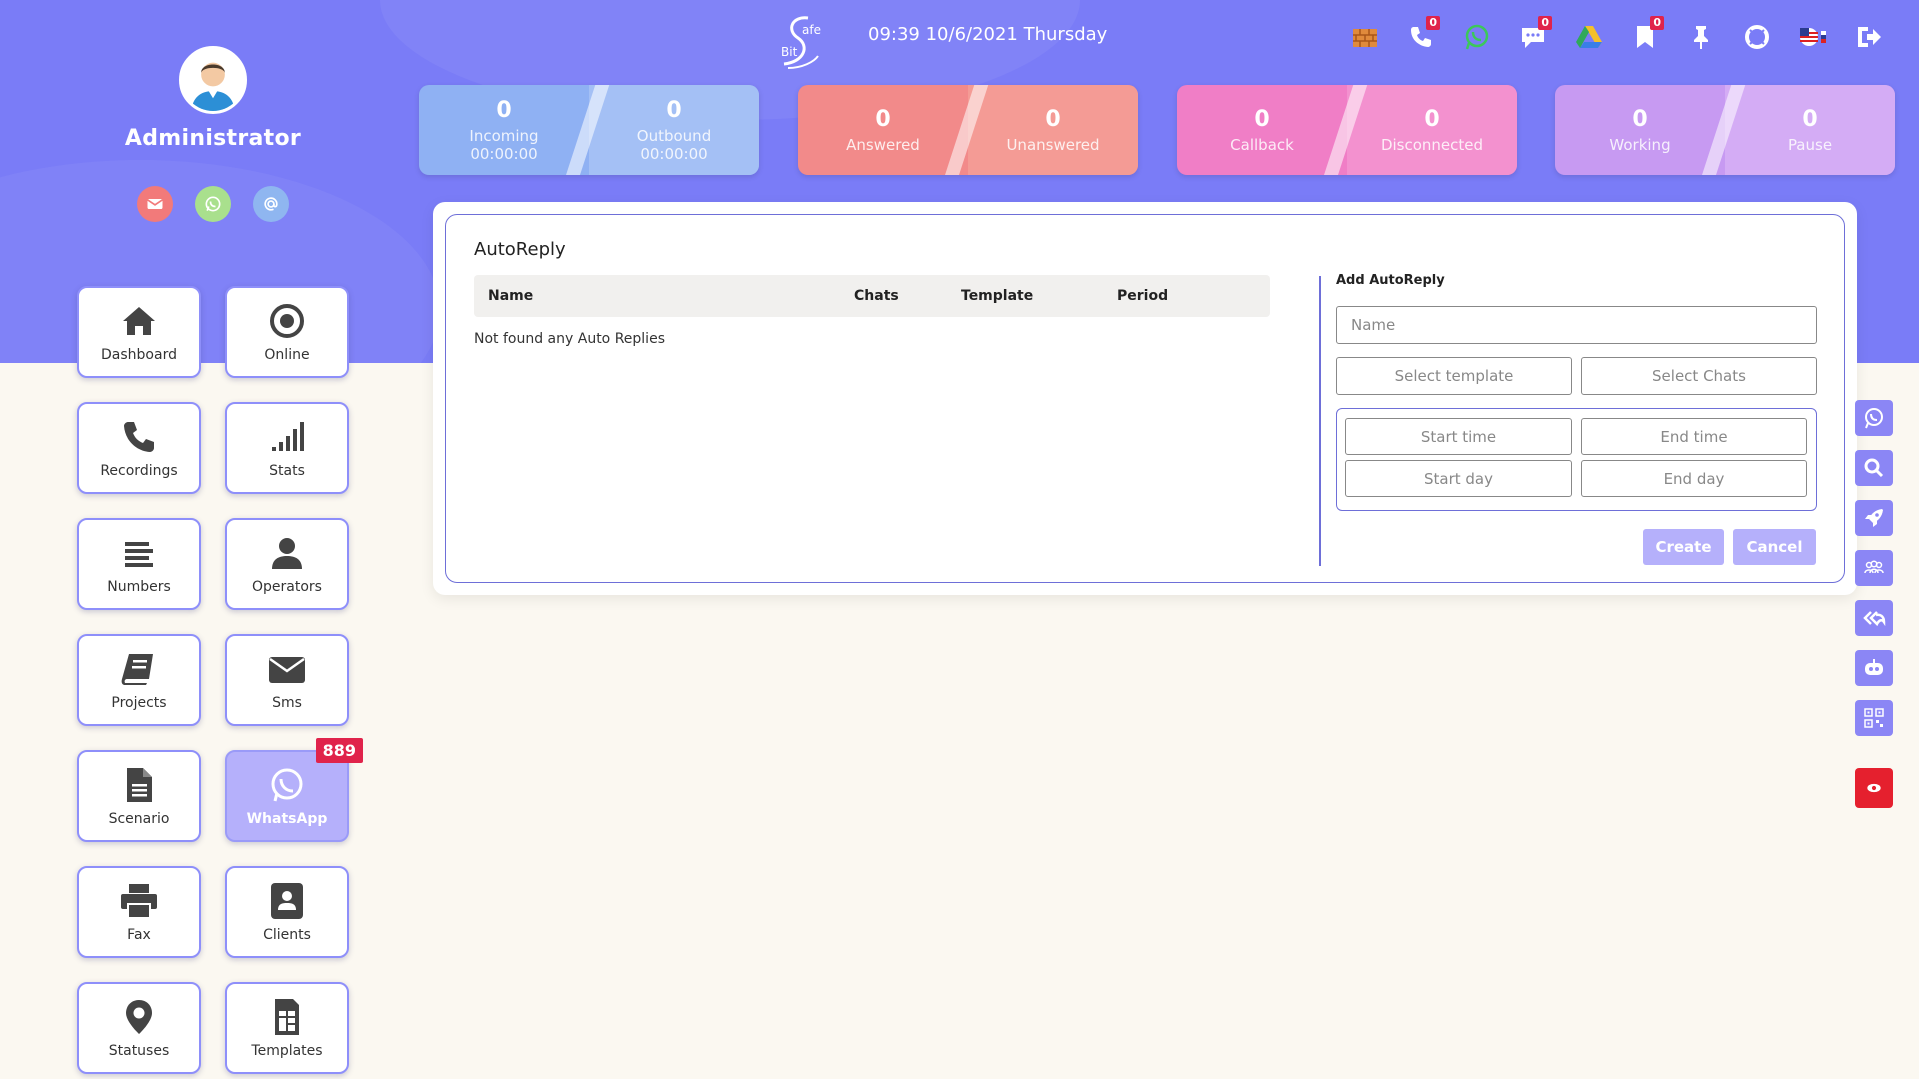 The height and width of the screenshot is (1079, 1919). I want to click on name-placeholder: Name, so click(1373, 325).